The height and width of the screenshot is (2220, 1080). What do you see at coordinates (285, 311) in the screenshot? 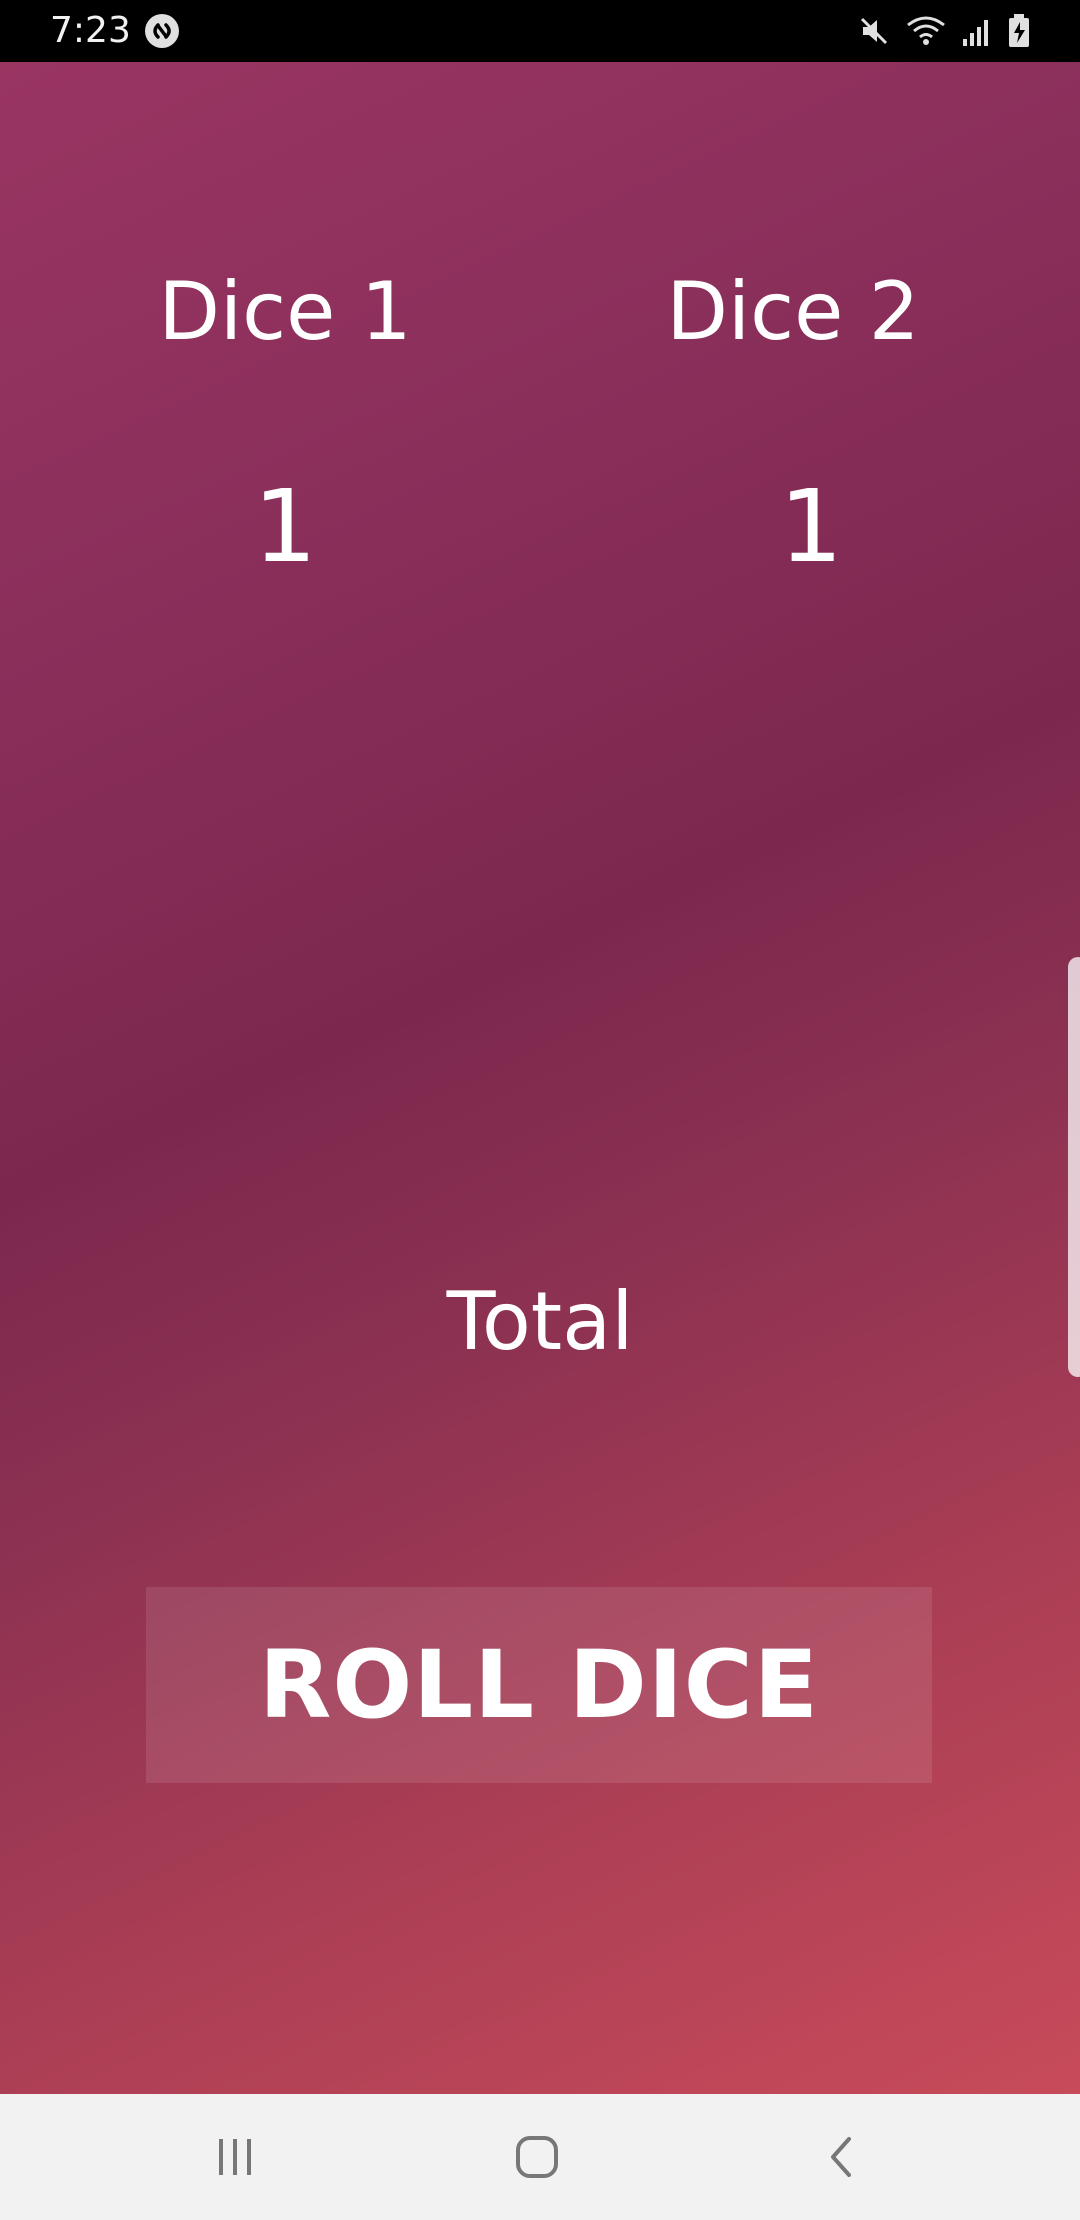
I see `dice1-label: Dice 1` at bounding box center [285, 311].